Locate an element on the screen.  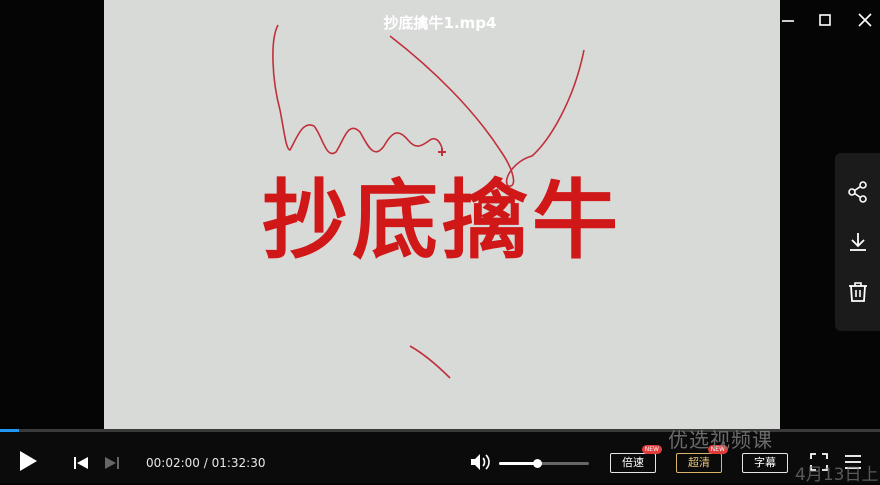
maximize-icon is located at coordinates (825, 20).